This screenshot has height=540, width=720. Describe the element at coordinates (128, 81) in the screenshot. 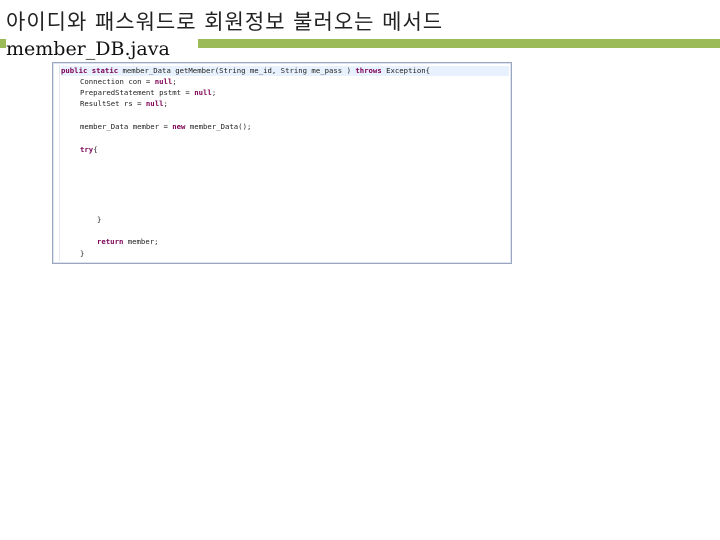

I see `code-line: Connection con = null;` at that location.